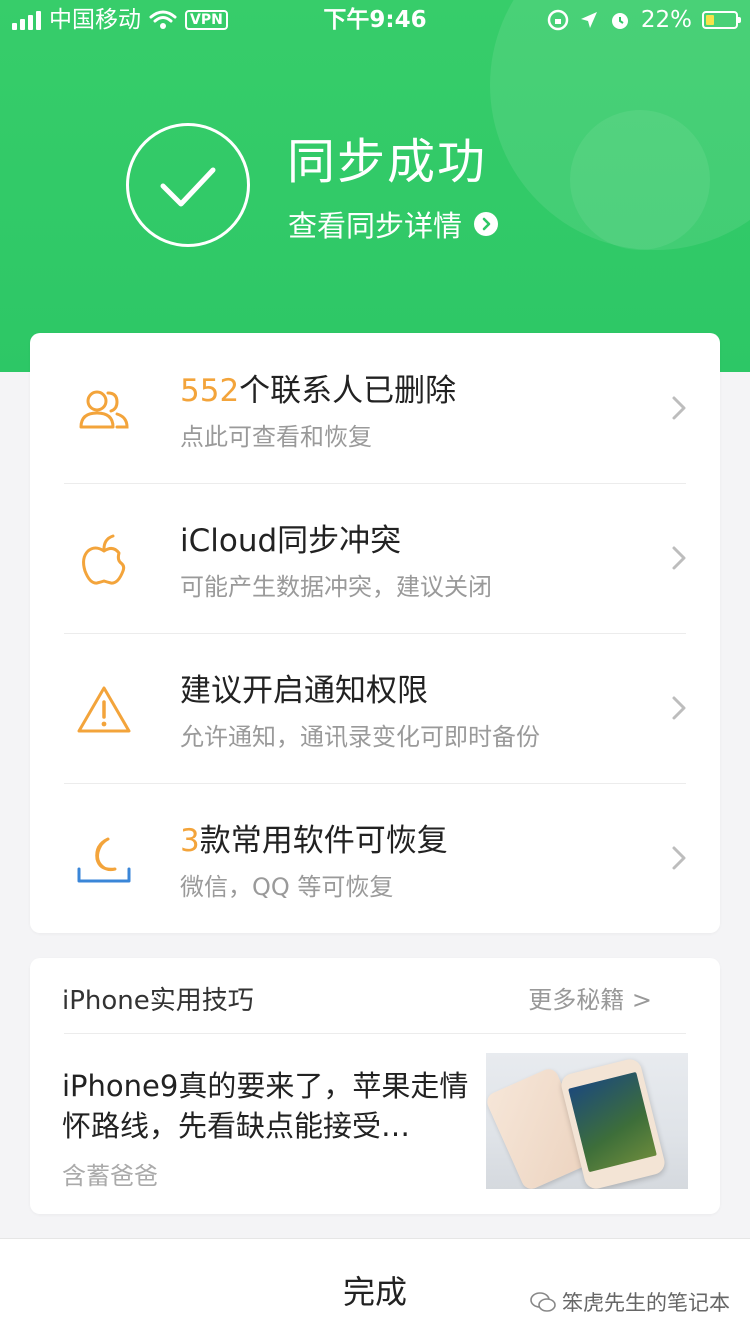 The image size is (750, 1335). I want to click on list-item-recoverable-apps: 3款常用软件可恢复 微信，QQ 等可恢复, so click(375, 858).